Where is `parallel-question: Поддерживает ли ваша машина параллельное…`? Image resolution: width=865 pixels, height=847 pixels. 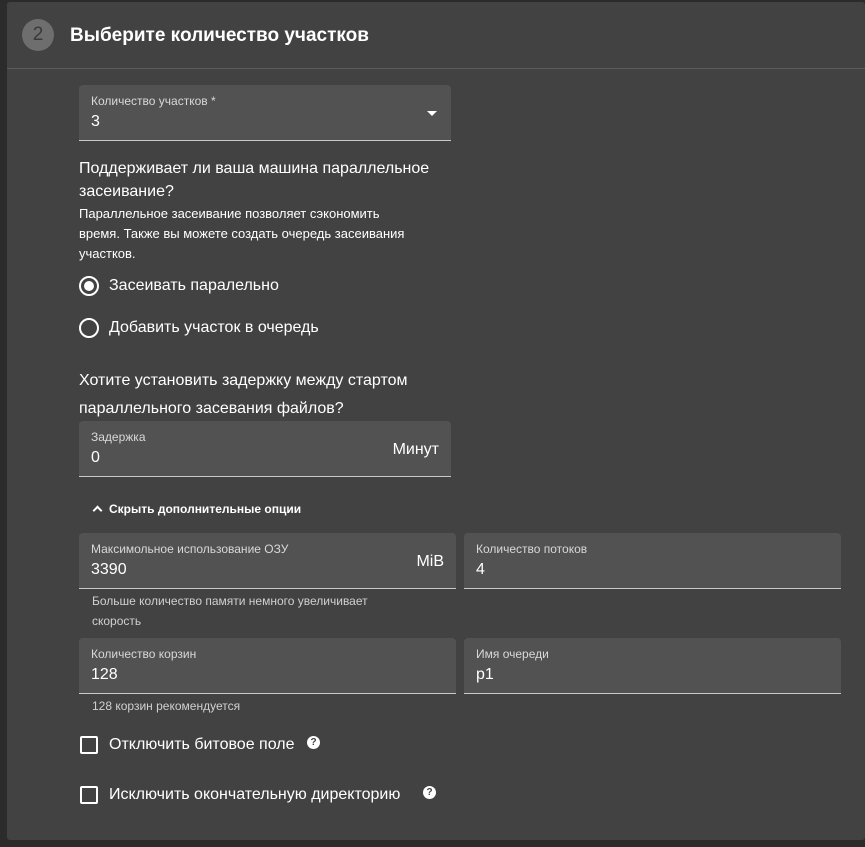 parallel-question: Поддерживает ли ваша машина параллельное… is located at coordinates (254, 180).